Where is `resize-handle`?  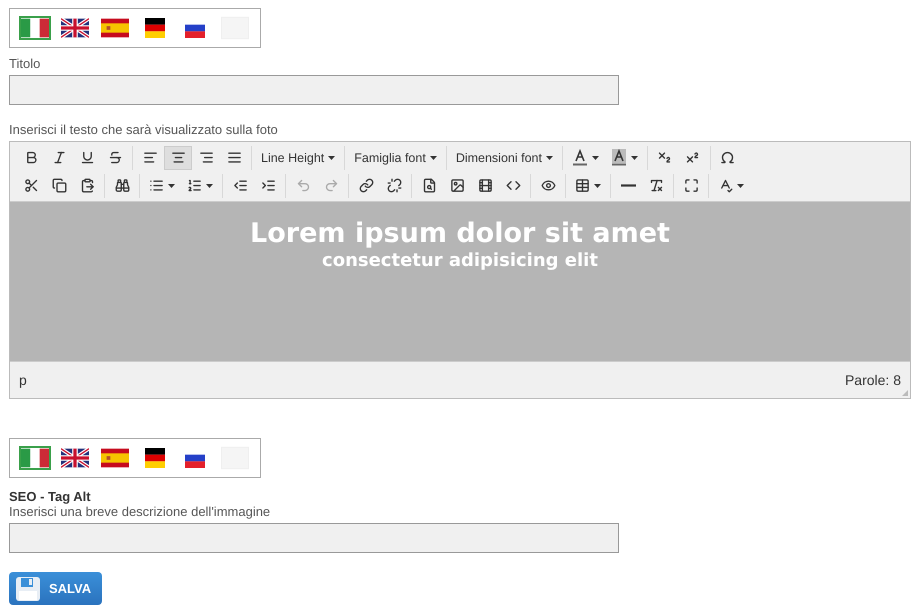 resize-handle is located at coordinates (905, 393).